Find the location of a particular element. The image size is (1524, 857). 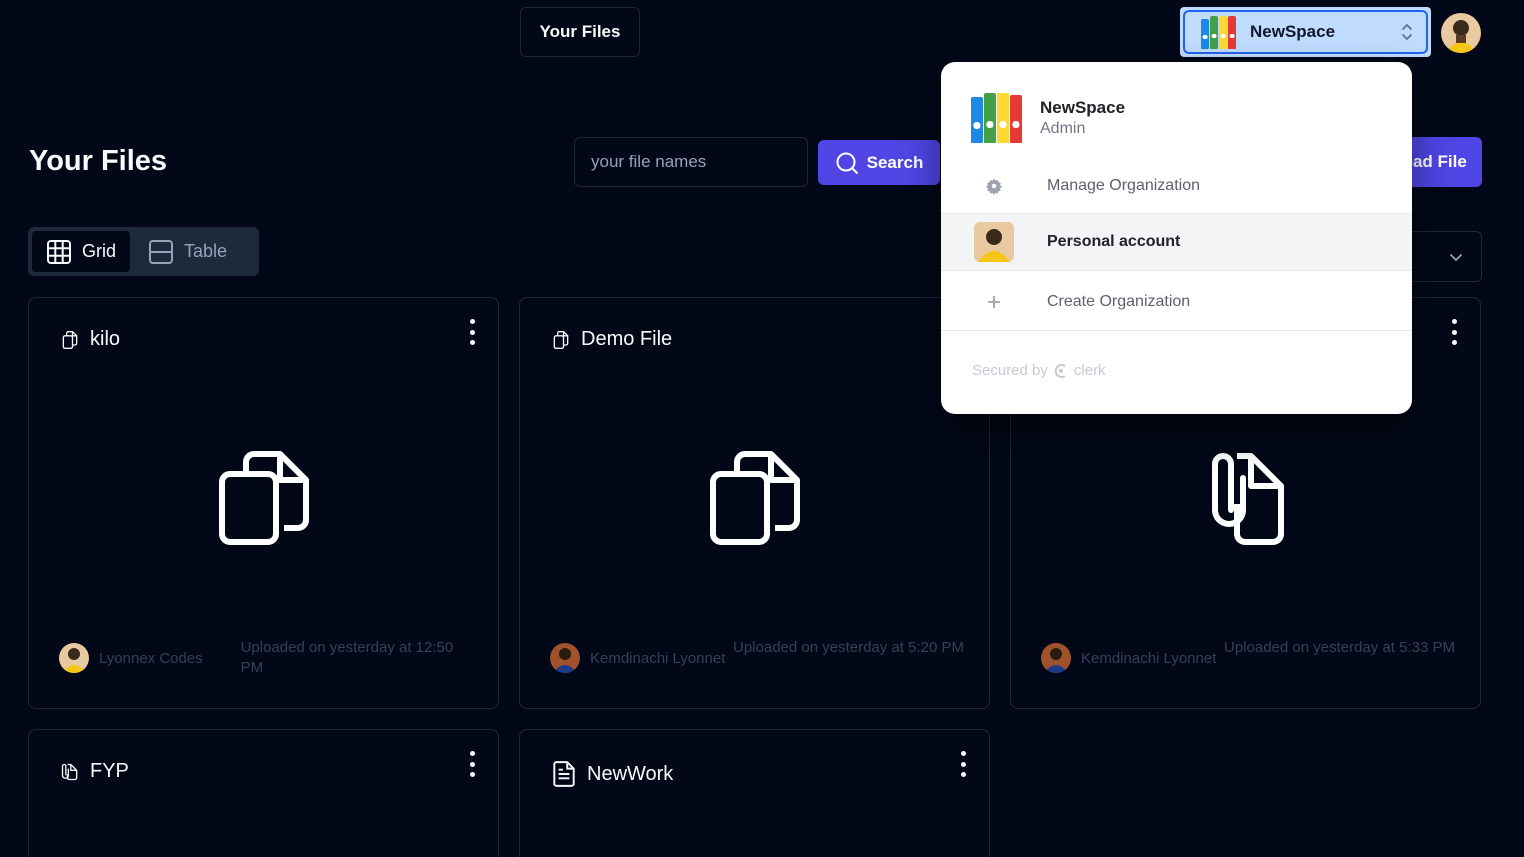

create-organization-button: Create Organization is located at coordinates (1176, 302).